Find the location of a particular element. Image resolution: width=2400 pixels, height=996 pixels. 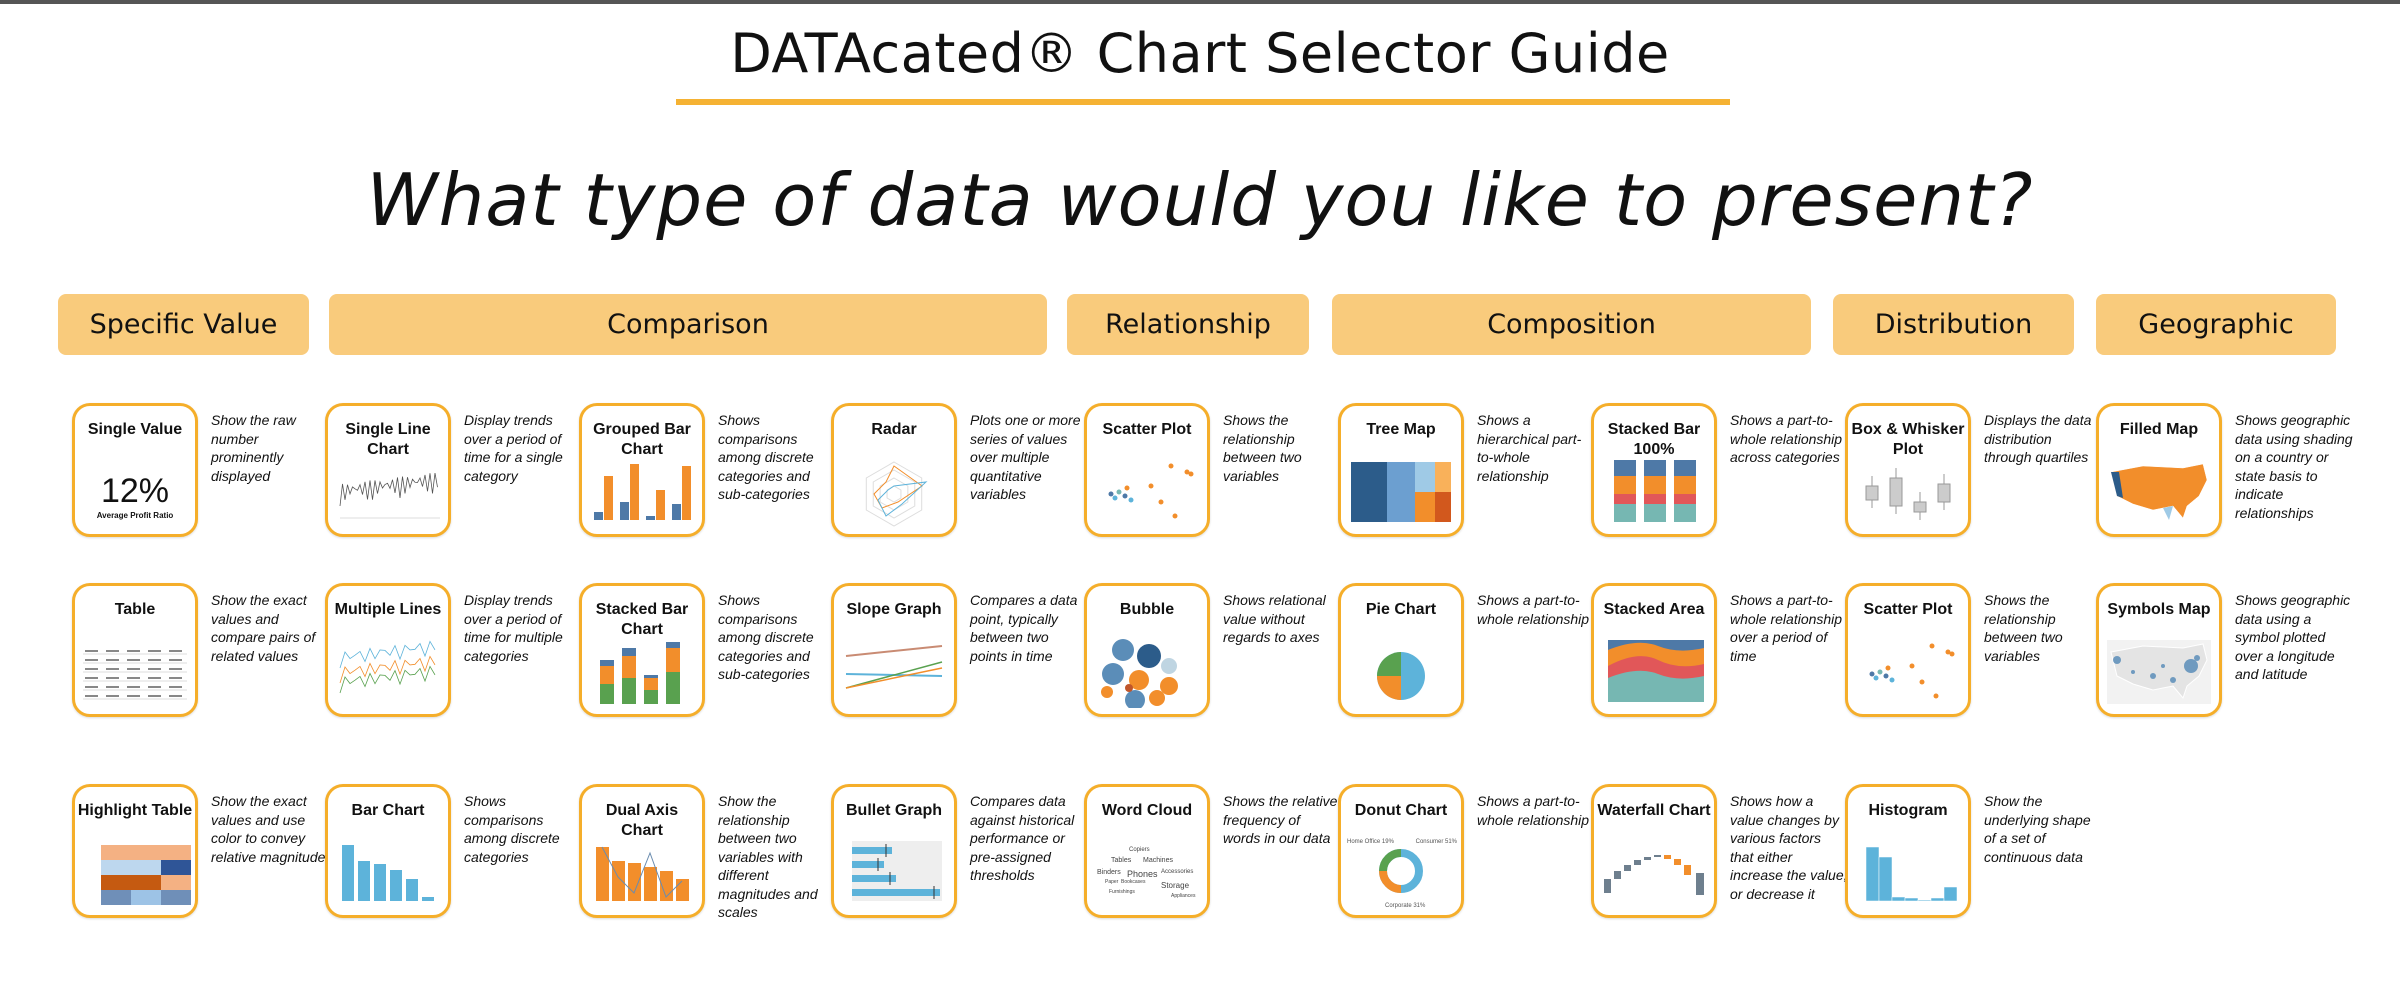

chart-card-multiple-lines: Multiple Lines is located at coordinates (388, 650).